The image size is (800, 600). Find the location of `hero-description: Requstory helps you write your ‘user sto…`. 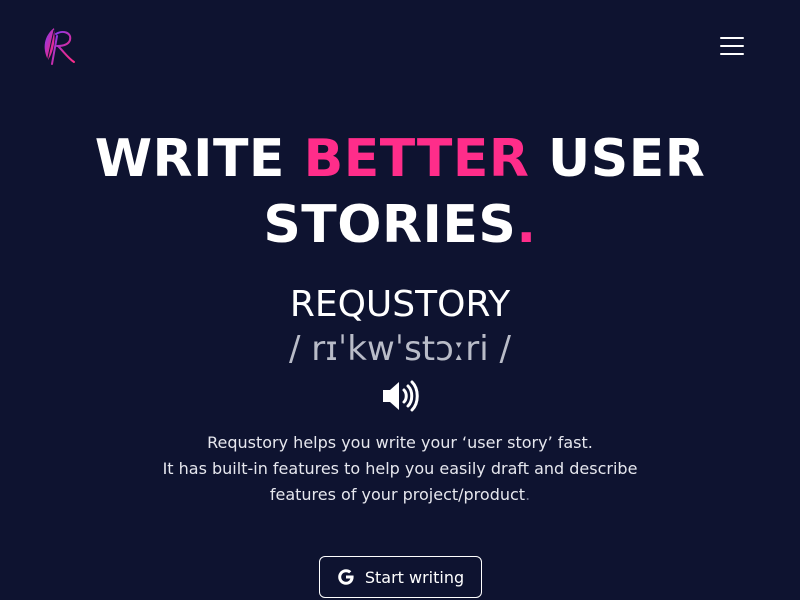

hero-description: Requstory helps you write your ‘user sto… is located at coordinates (400, 469).